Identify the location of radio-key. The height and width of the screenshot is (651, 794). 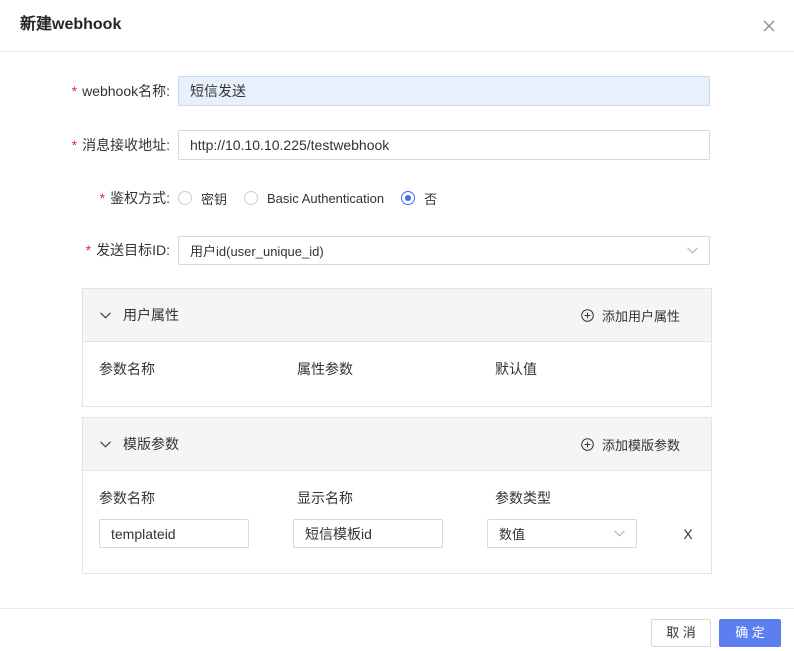
(185, 198).